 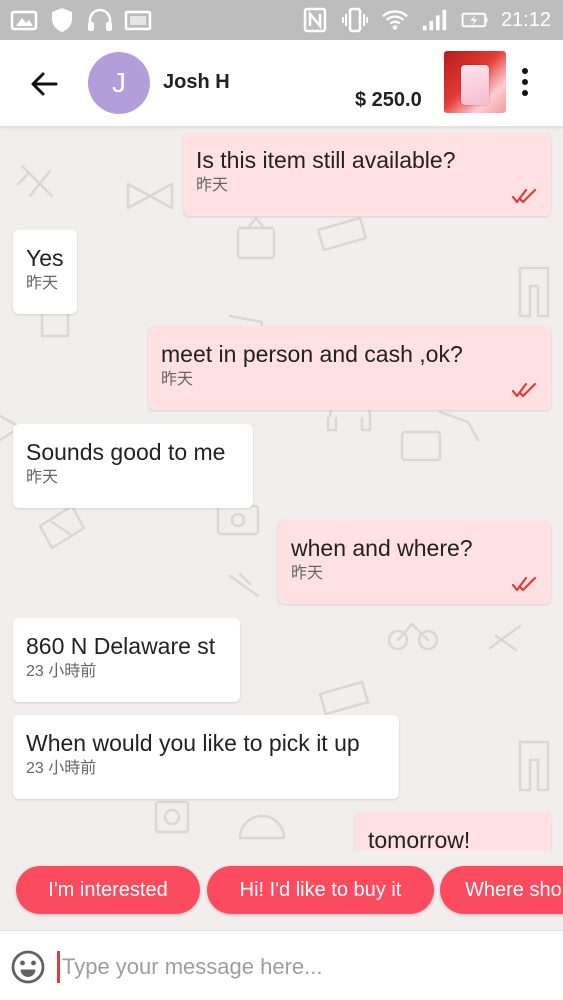 What do you see at coordinates (302, 967) in the screenshot?
I see `message-input` at bounding box center [302, 967].